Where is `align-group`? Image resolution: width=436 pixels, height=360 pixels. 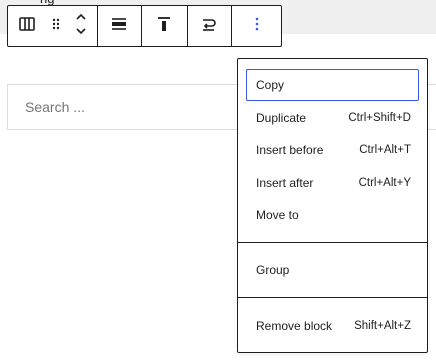
align-group is located at coordinates (120, 26).